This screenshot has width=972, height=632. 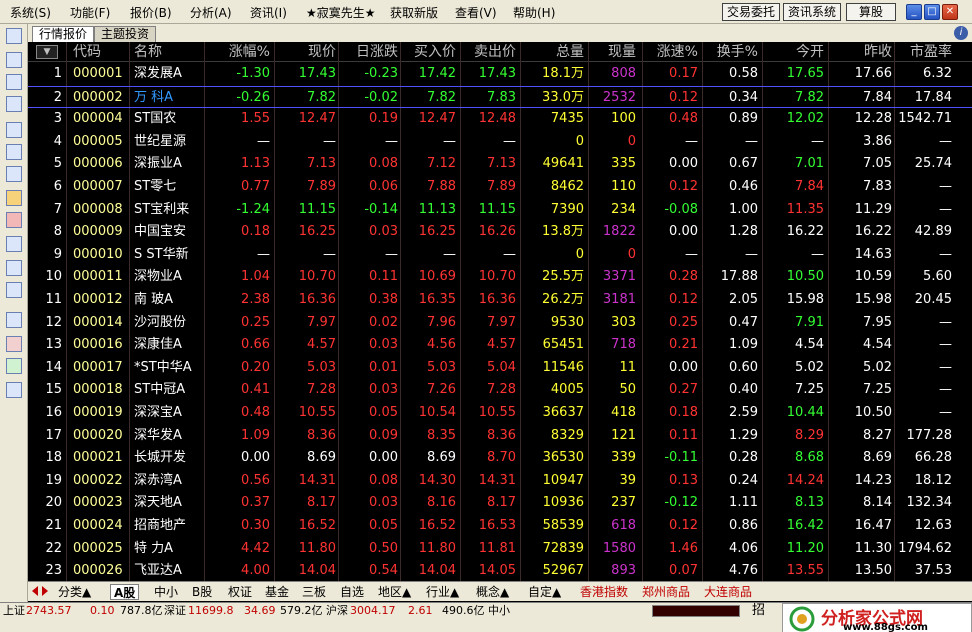 What do you see at coordinates (47, 52) in the screenshot?
I see `sort-dropdown-icon: ▼` at bounding box center [47, 52].